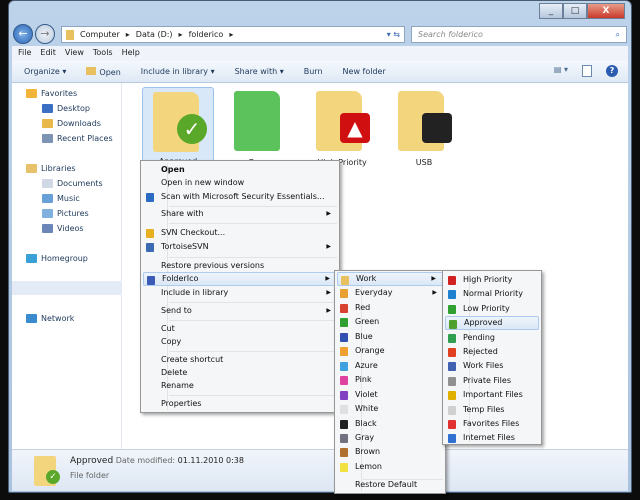 This screenshot has width=640, height=500. I want to click on chevron-right-icon: ▸, so click(180, 34).